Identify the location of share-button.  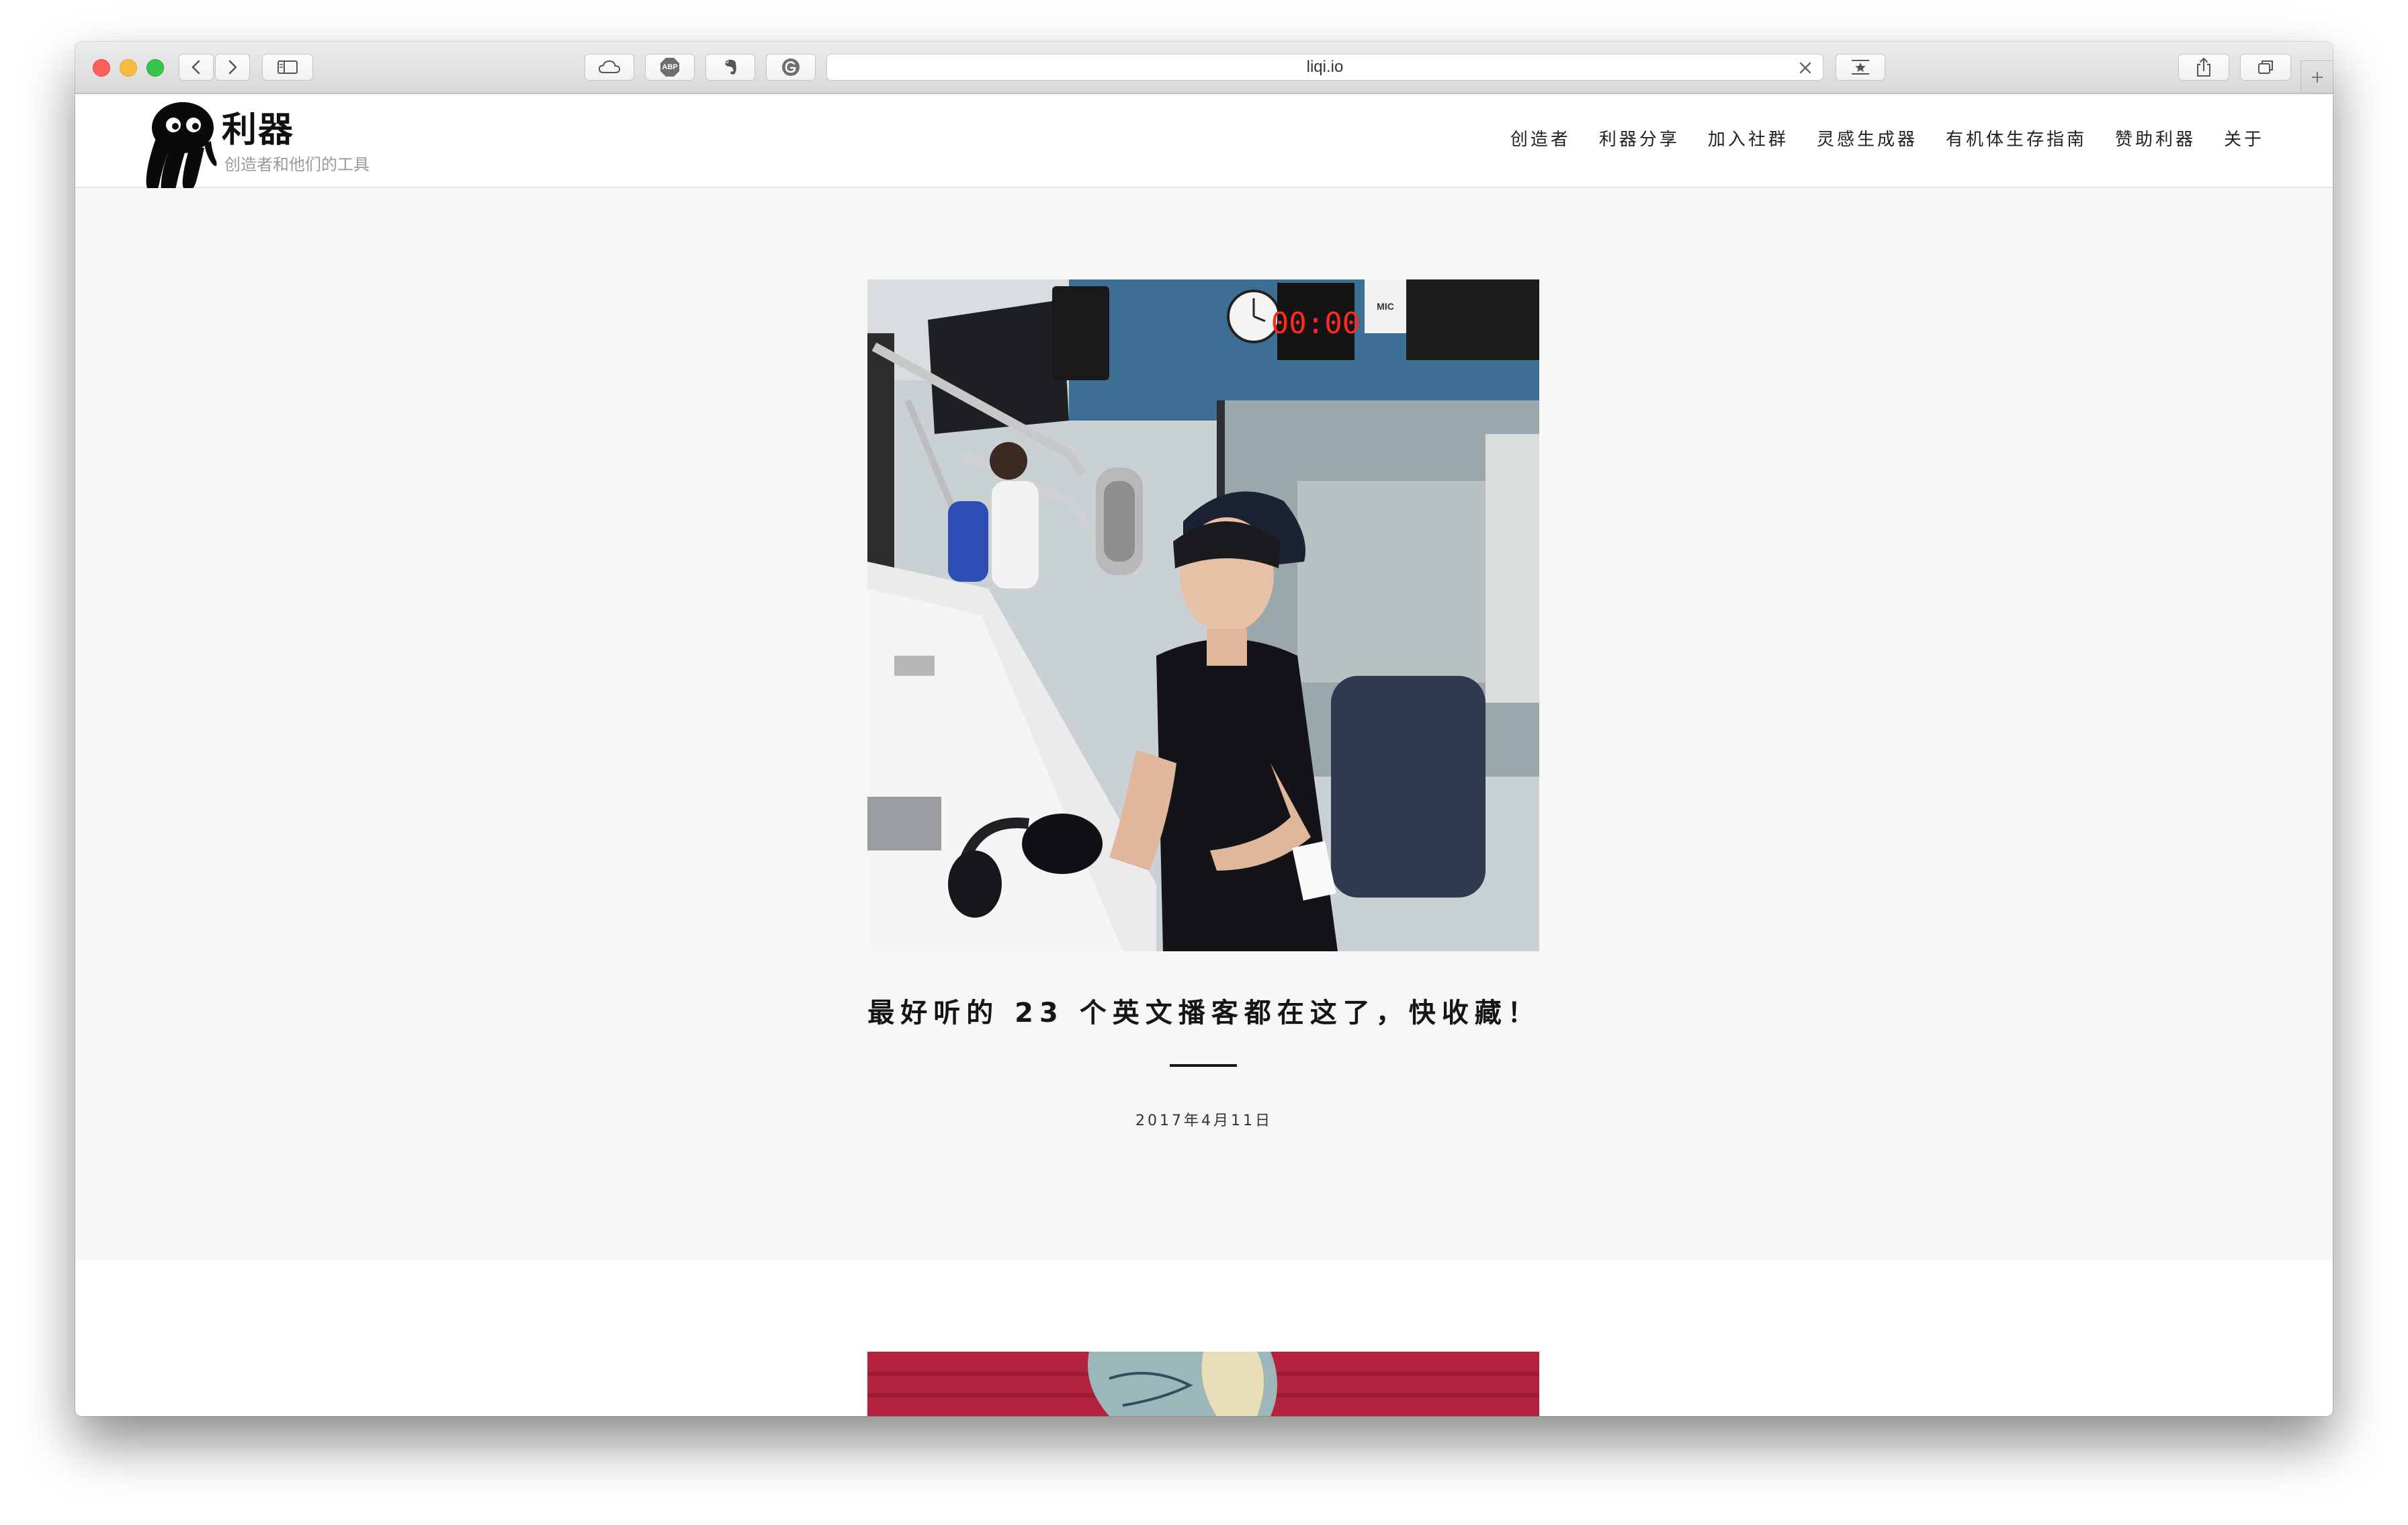
(2203, 67).